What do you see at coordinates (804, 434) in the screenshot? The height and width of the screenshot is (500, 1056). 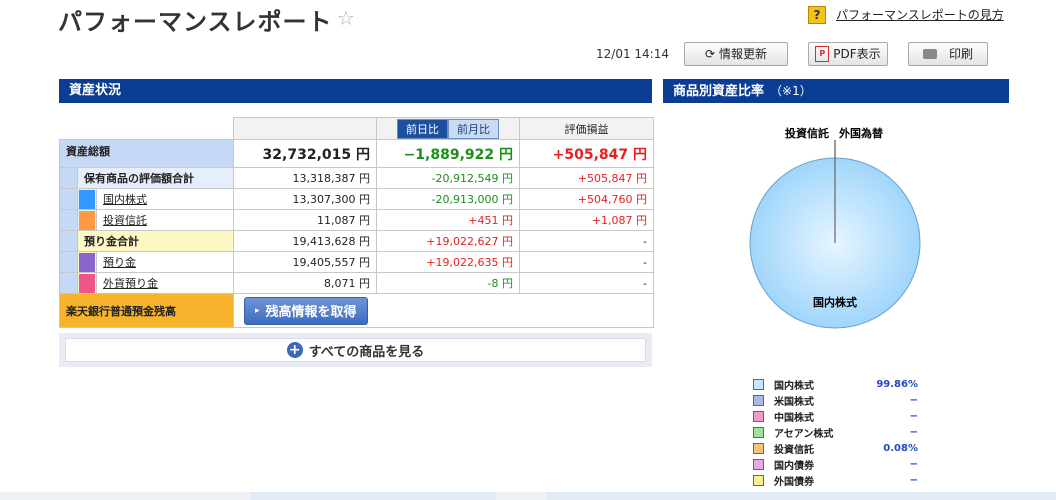 I see `legend-name: アセアン株式` at bounding box center [804, 434].